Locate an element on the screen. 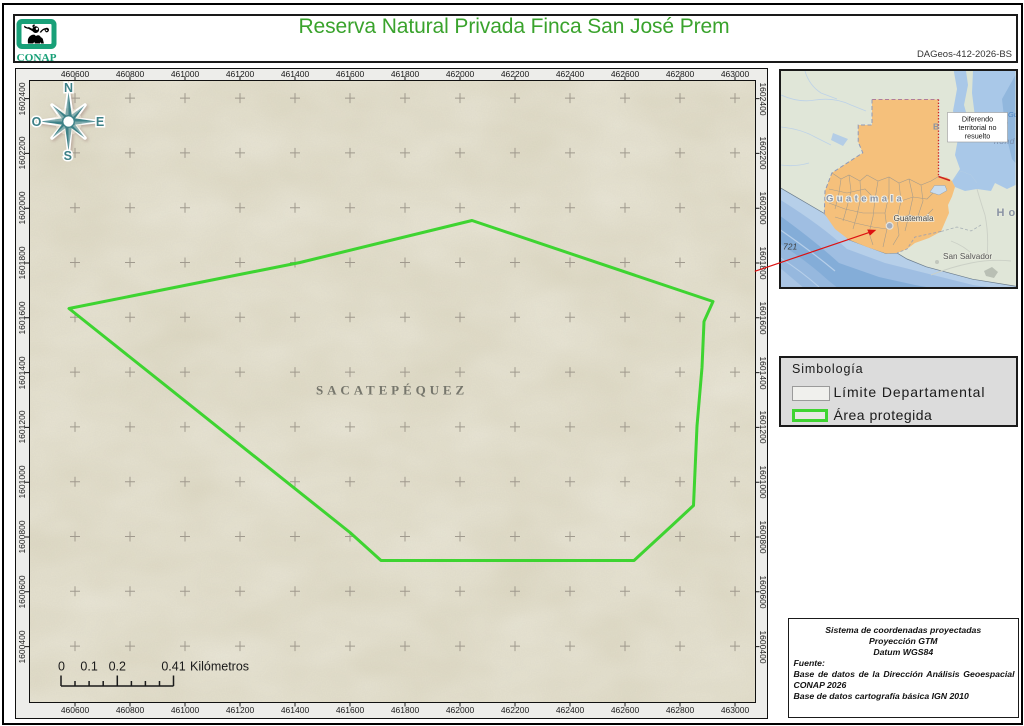 This screenshot has height=726, width=1024. svg-text: B is located at coordinates (936, 126).